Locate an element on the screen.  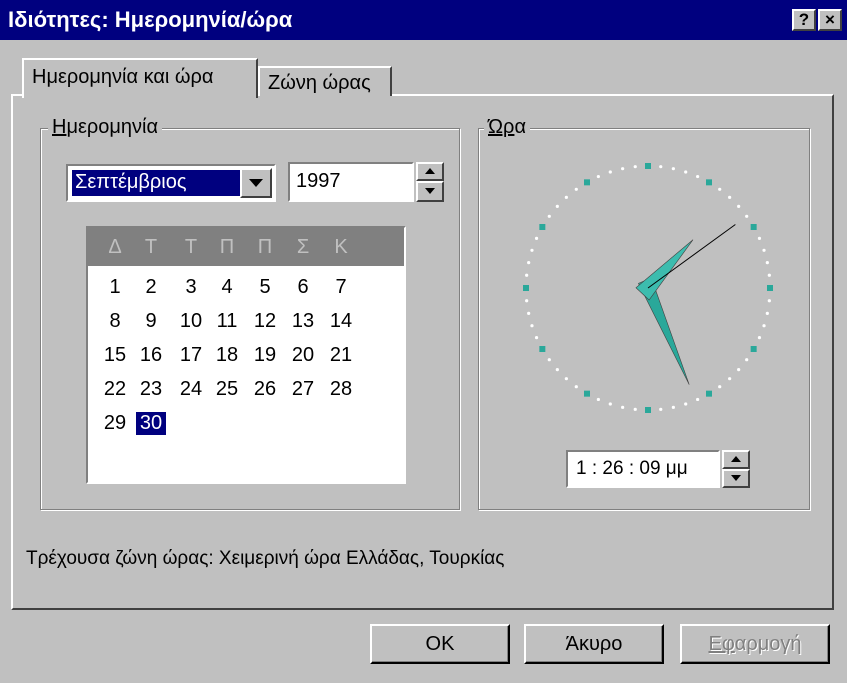
calendar-day: 11 is located at coordinates (227, 321).